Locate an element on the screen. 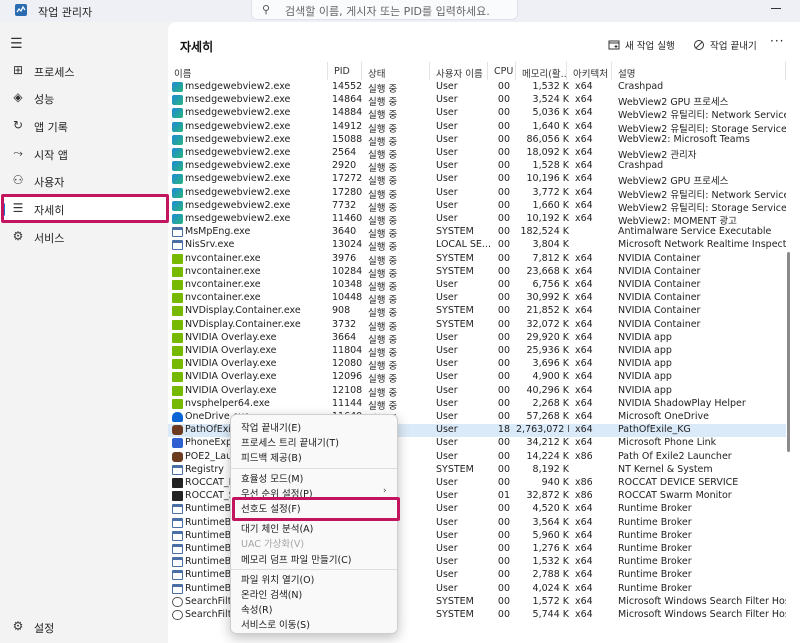 This screenshot has height=643, width=800. cell-desc: NVIDIA Container is located at coordinates (659, 271).